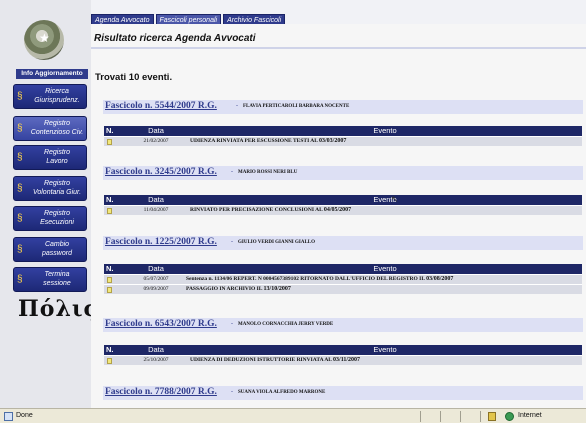  I want to click on sidebar-item-label: Ricerca Giurisprudenz., so click(57, 96).